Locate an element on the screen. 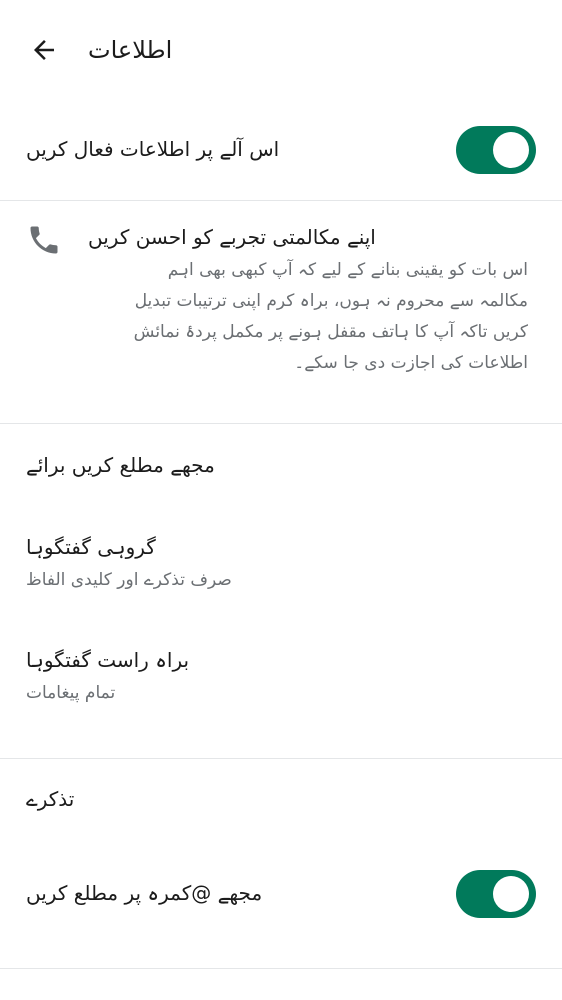  direct-chats-title: براہ راست گفتگوہا is located at coordinates (108, 660).